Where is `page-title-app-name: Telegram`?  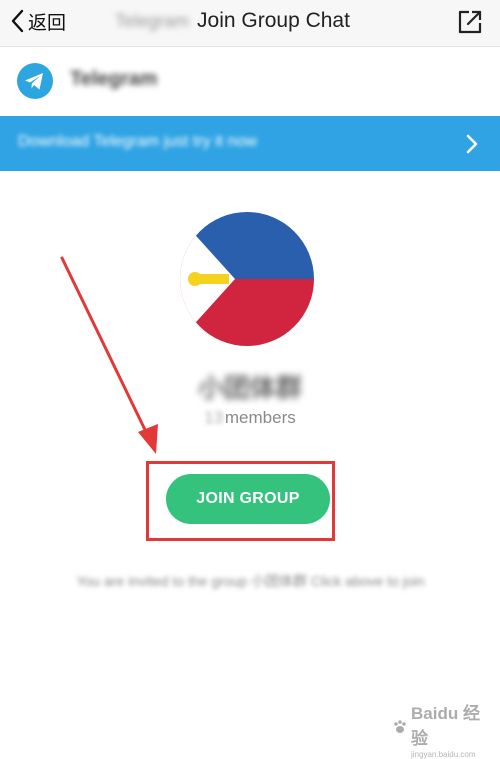 page-title-app-name: Telegram is located at coordinates (152, 20).